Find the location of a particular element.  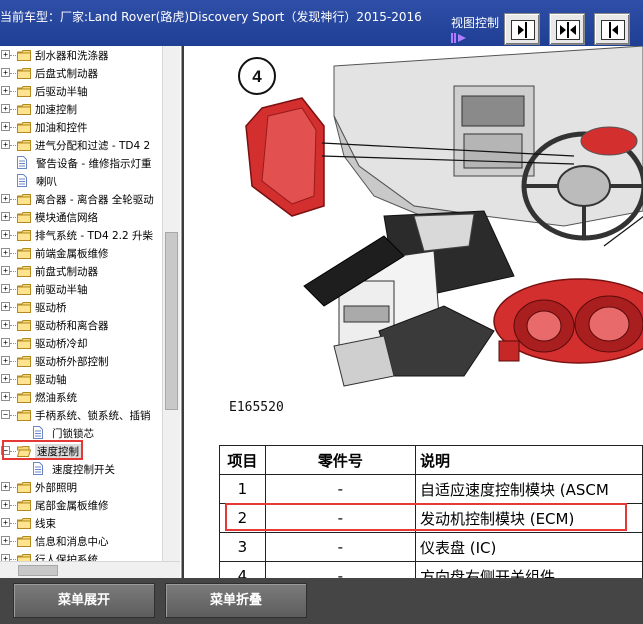

tree-item: + 前盘式制动器 is located at coordinates (81, 271).